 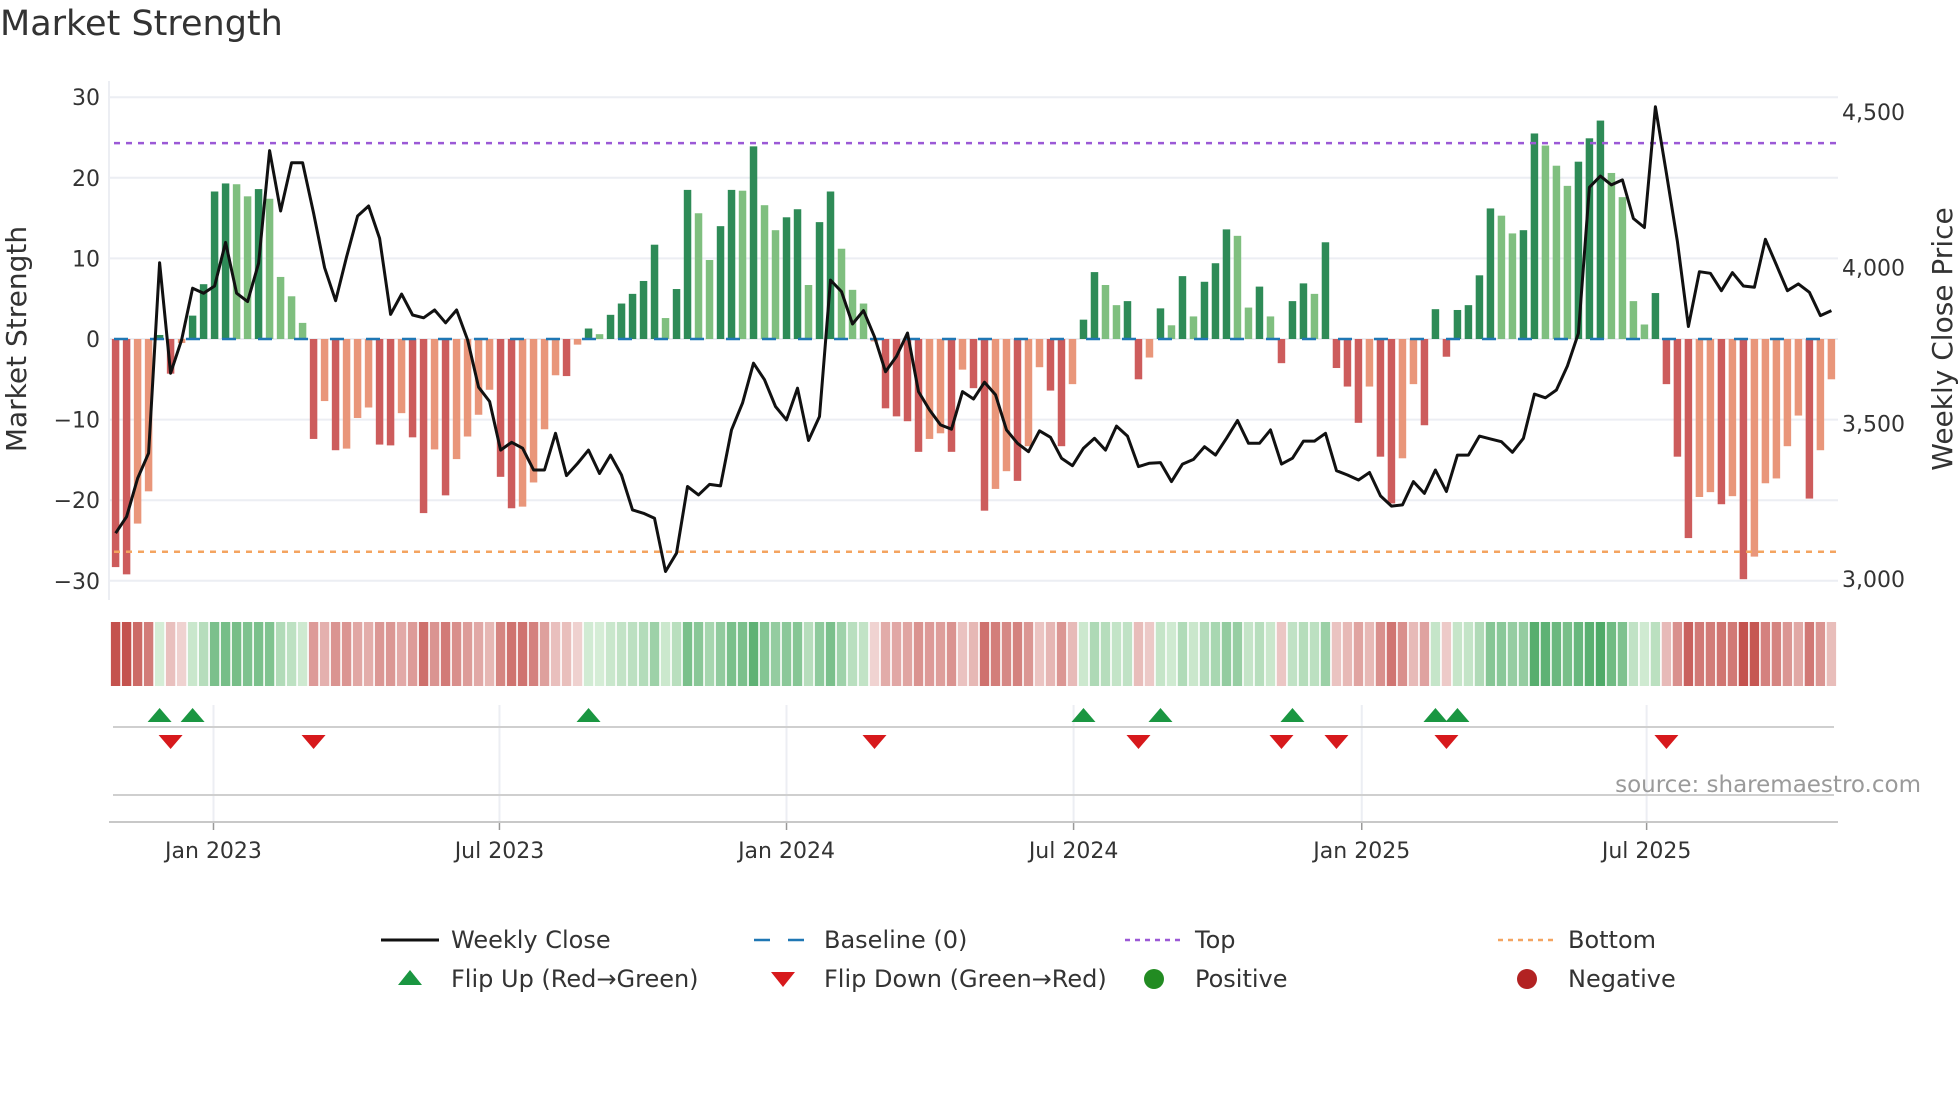 I want to click on legend-label: Weekly Close, so click(x=531, y=940).